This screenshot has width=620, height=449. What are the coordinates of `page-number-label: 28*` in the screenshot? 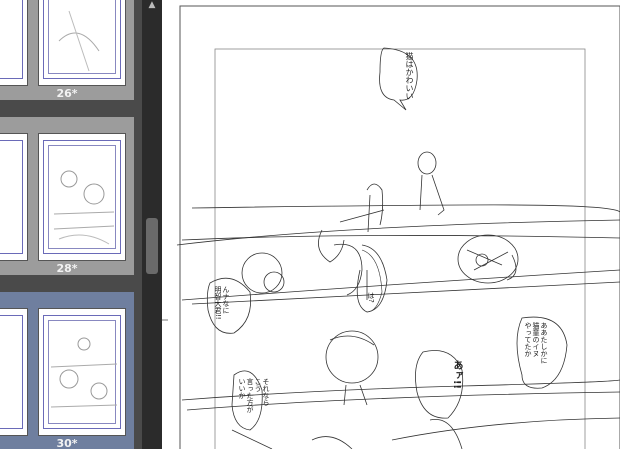 It's located at (67, 268).